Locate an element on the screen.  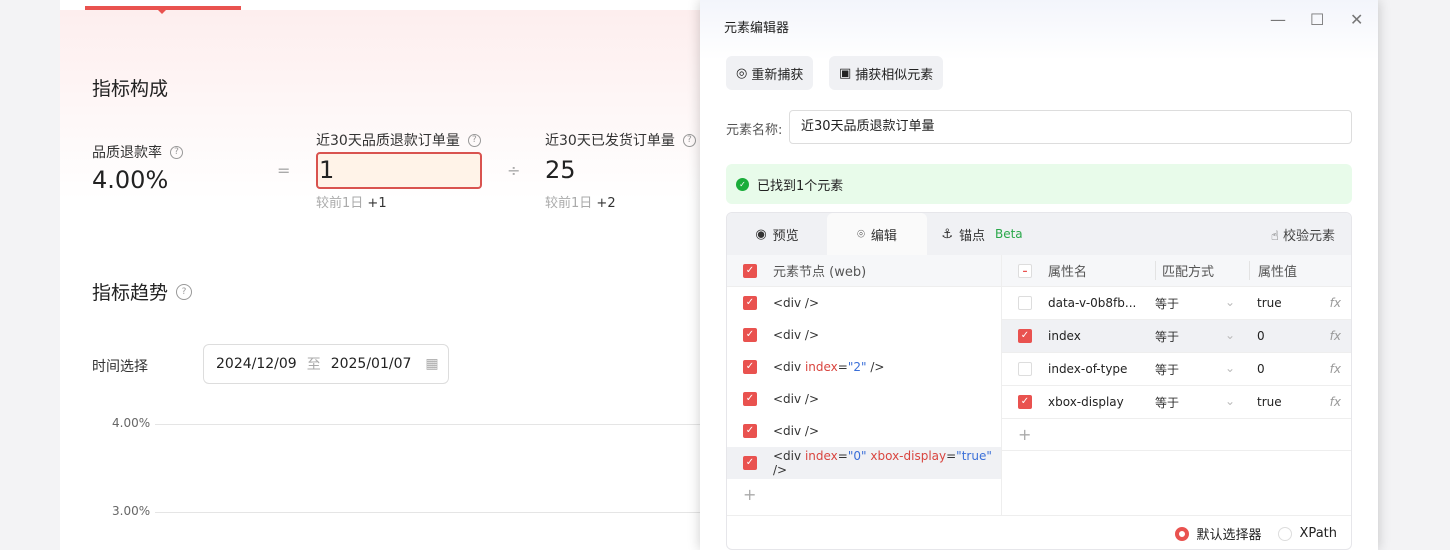
node-attr-value: "true" is located at coordinates (974, 456).